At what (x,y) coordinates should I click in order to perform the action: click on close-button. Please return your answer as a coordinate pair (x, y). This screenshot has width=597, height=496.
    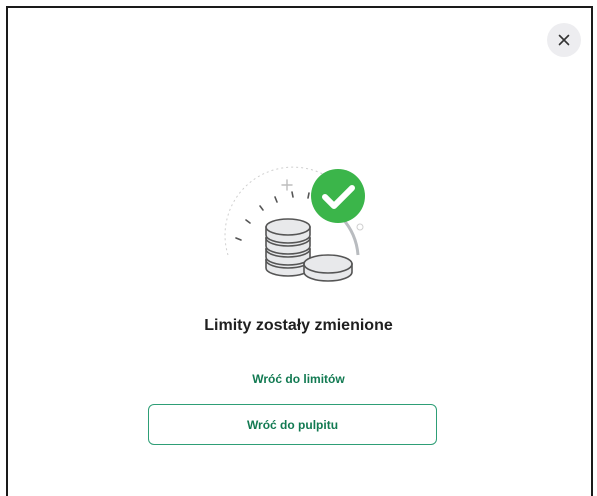
    Looking at the image, I should click on (564, 40).